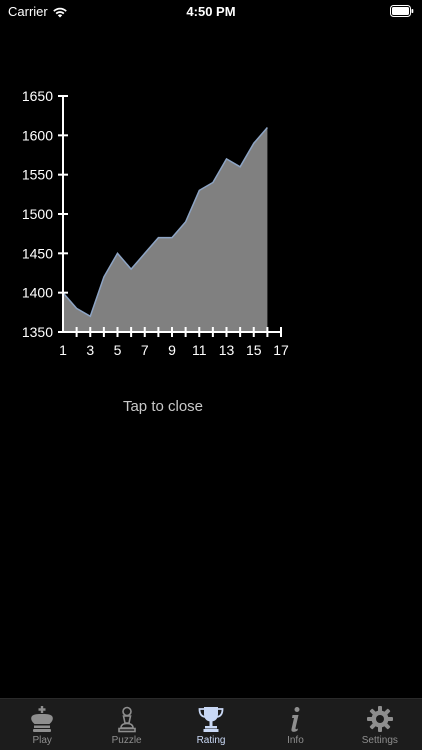  I want to click on x-tick-label: 3, so click(90, 350).